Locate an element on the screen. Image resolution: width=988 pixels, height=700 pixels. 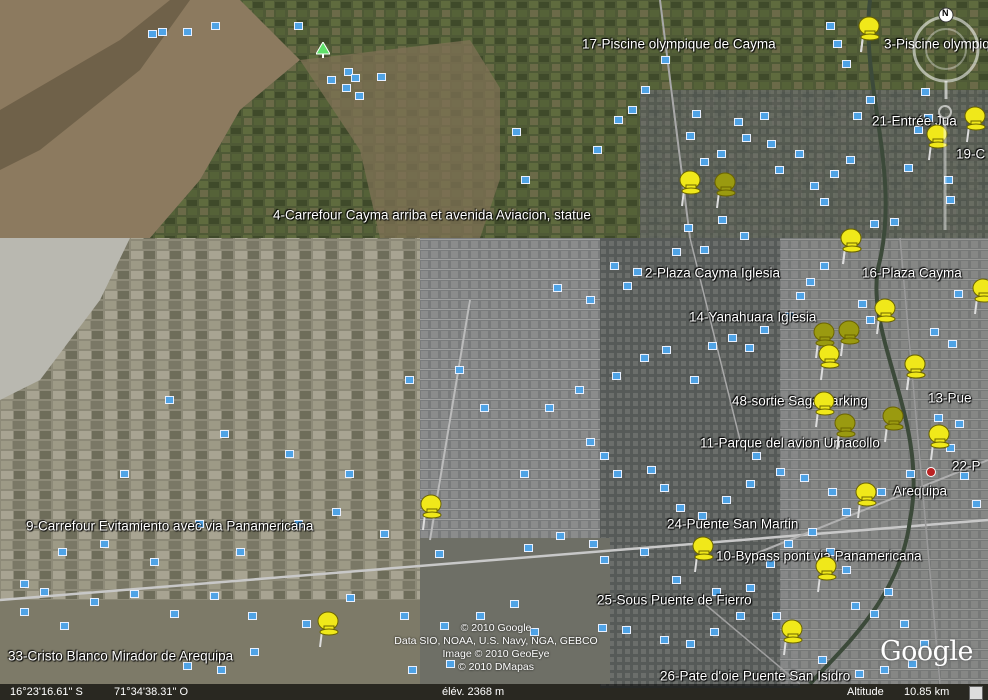
zoom-slider is located at coordinates (945, 167).